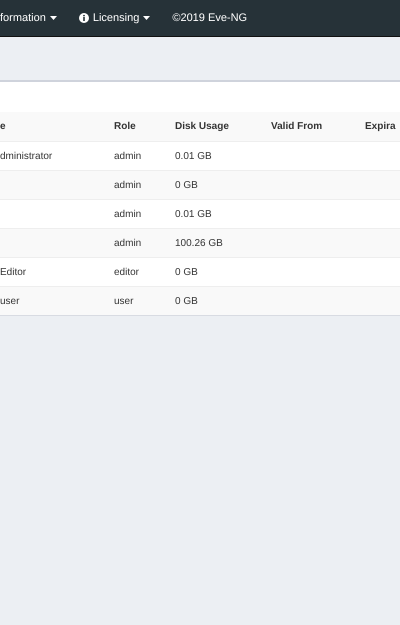  Describe the element at coordinates (28, 18) in the screenshot. I see `nav-menu-item: formation` at that location.